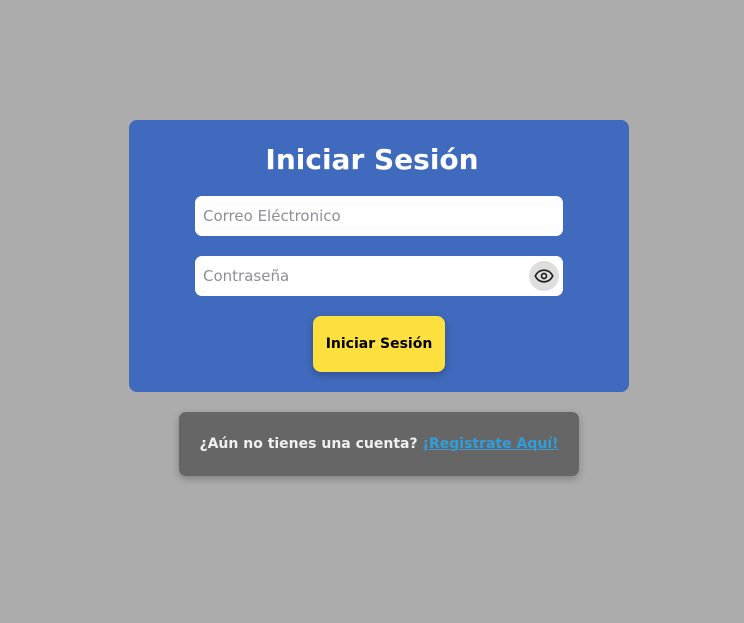  I want to click on password-field, so click(379, 276).